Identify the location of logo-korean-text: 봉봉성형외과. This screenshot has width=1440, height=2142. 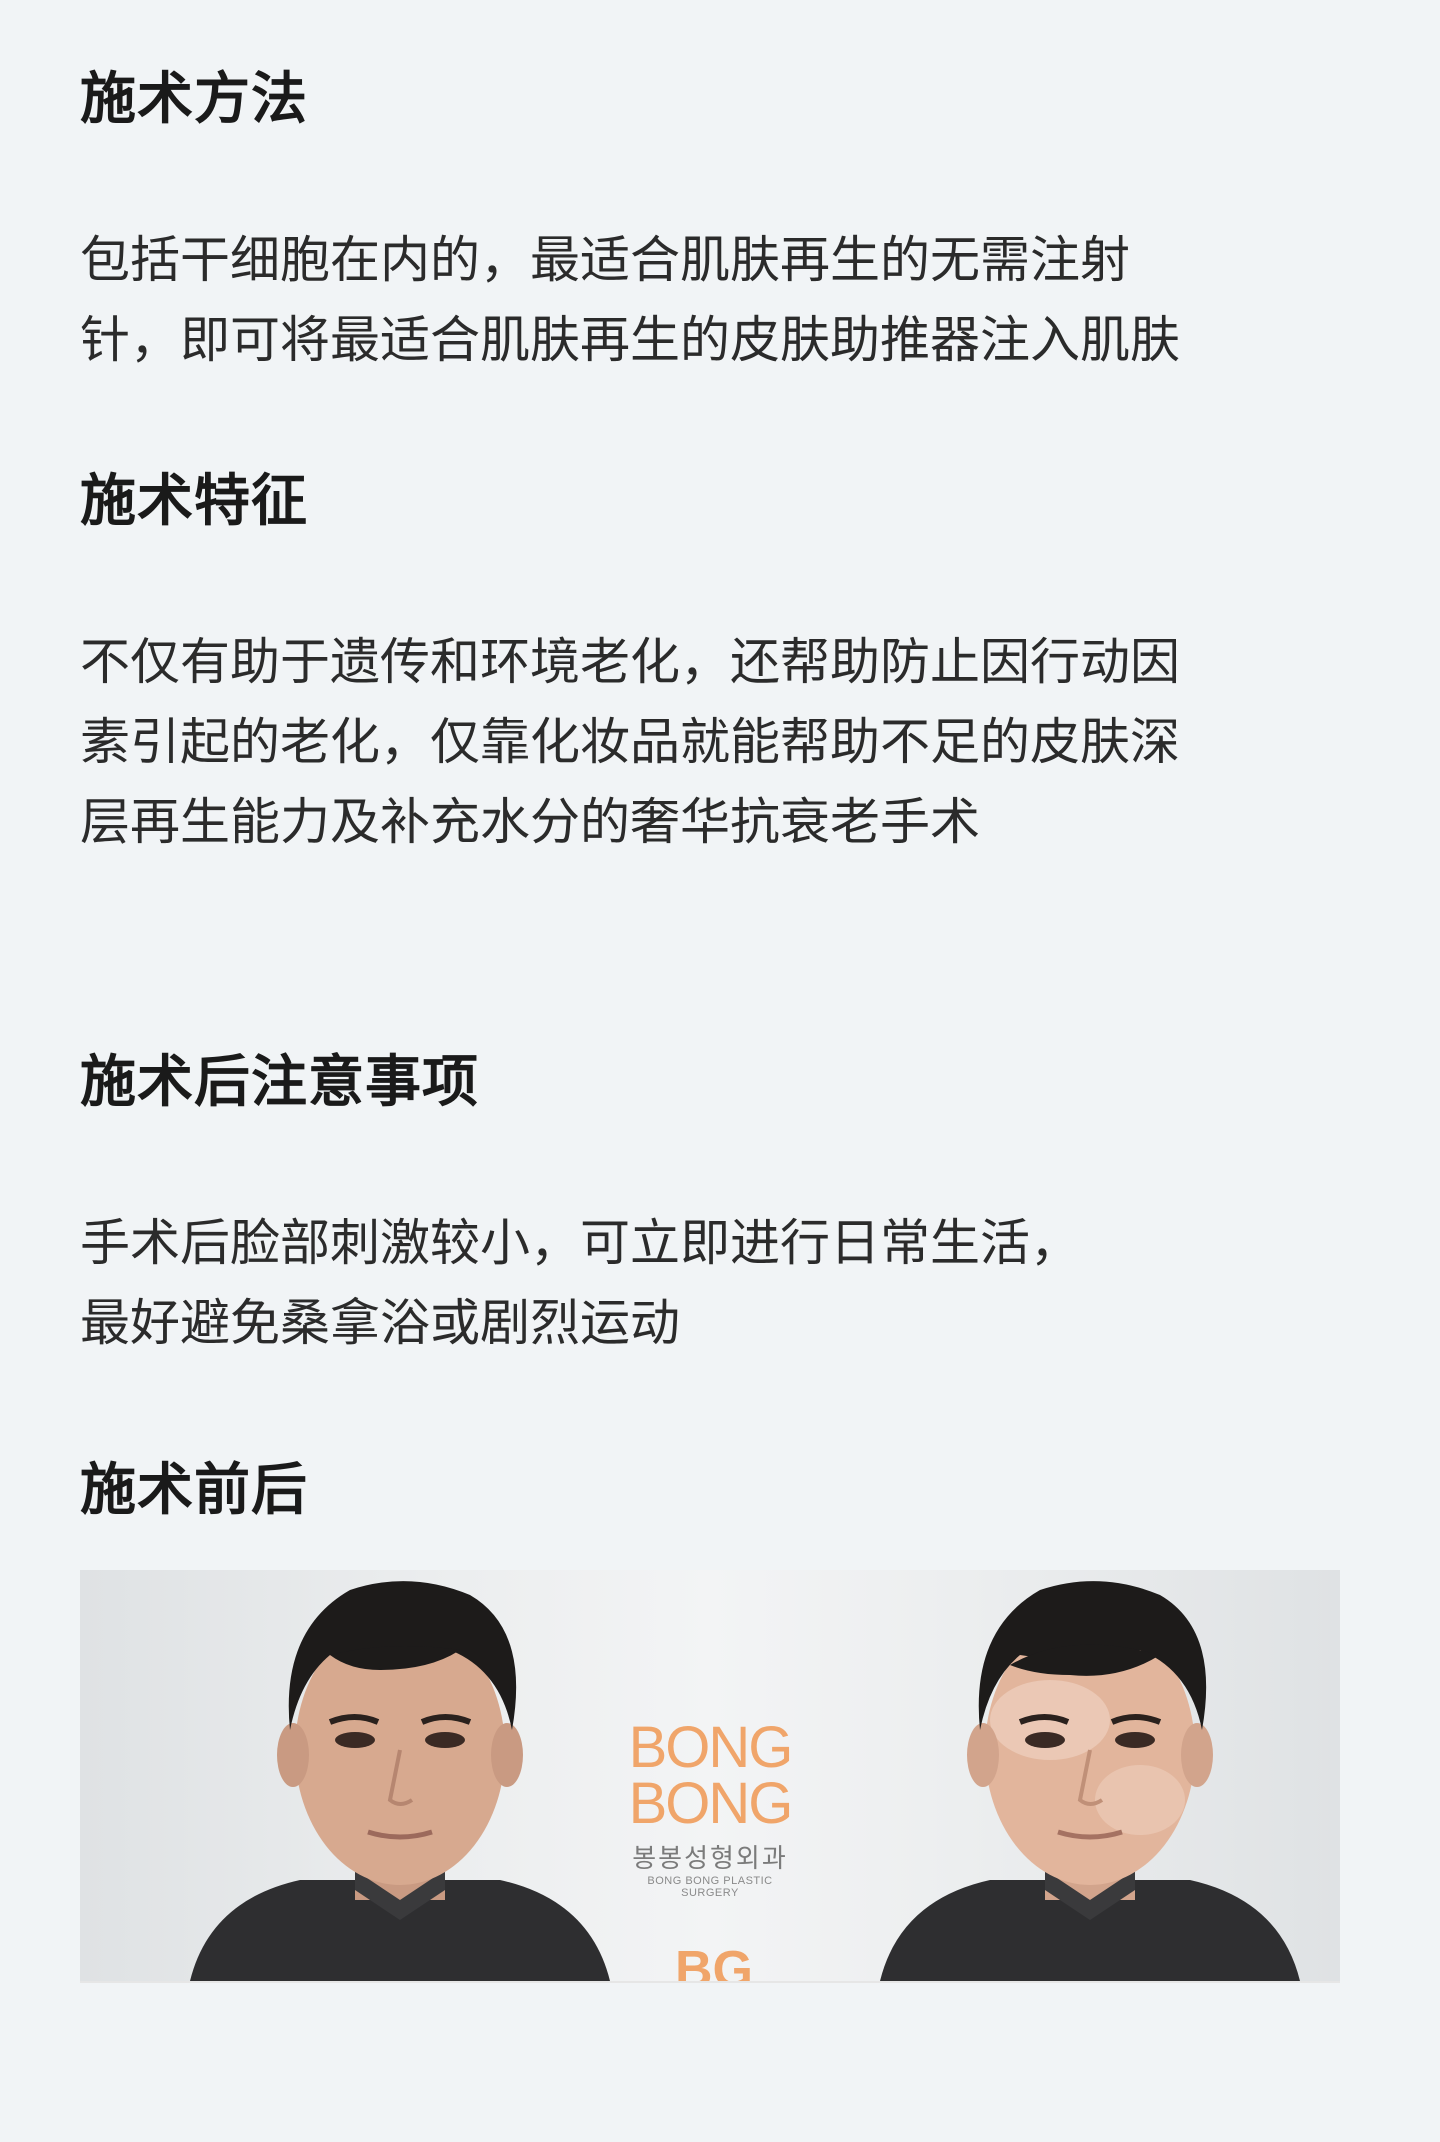
(710, 1859).